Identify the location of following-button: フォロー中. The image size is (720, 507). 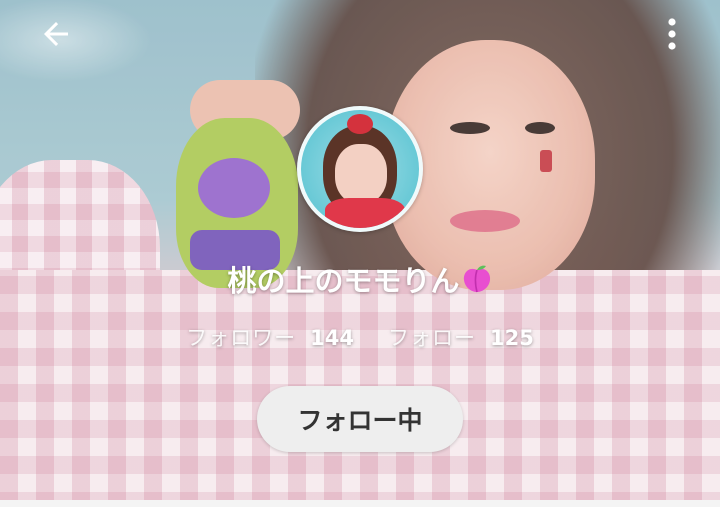
(360, 419).